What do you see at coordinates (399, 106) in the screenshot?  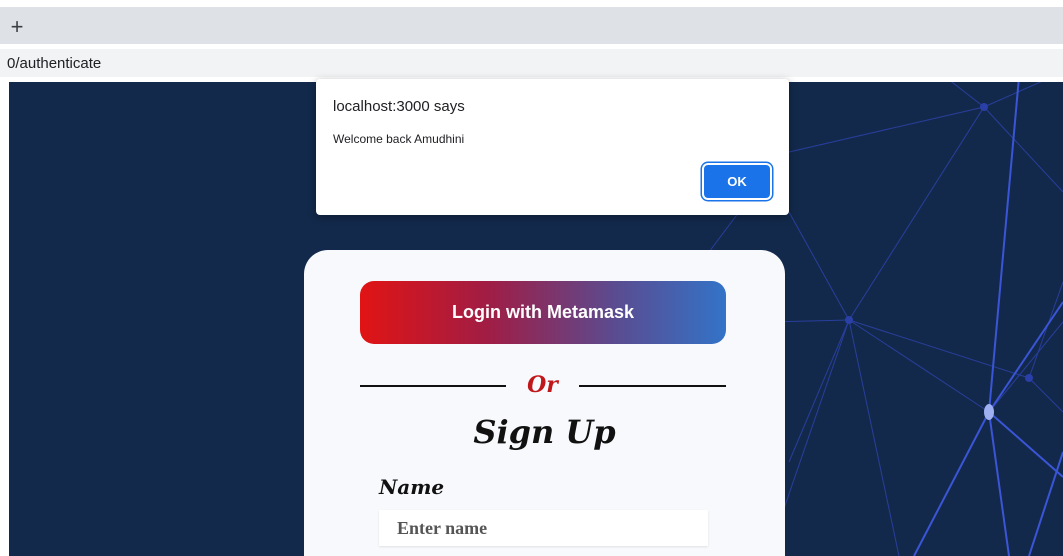 I see `dialog-title: localhost:3000 says` at bounding box center [399, 106].